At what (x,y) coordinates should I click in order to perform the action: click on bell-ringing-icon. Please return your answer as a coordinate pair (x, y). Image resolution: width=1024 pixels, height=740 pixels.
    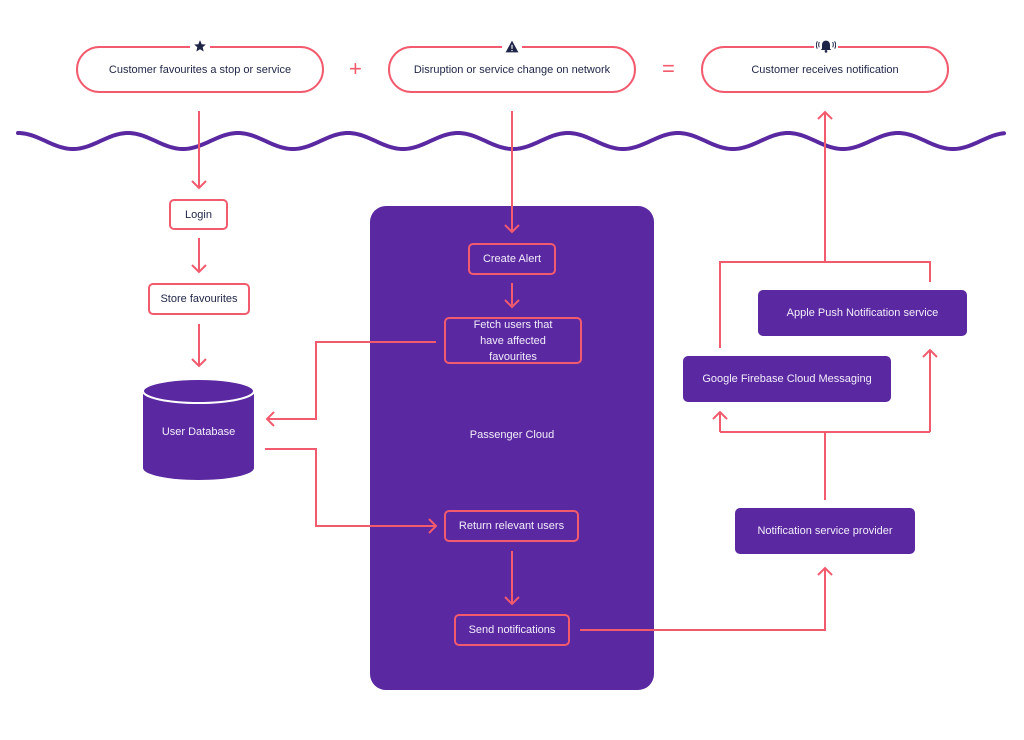
    Looking at the image, I should click on (826, 46).